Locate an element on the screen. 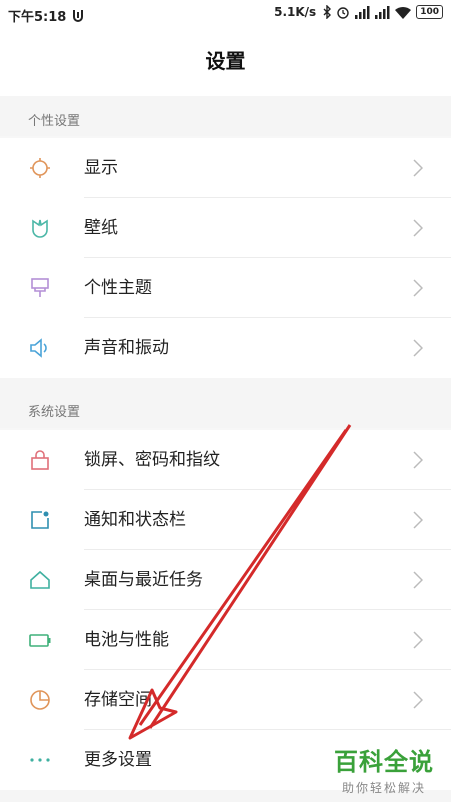 This screenshot has width=451, height=802. settings-item-label: 锁屏、密码和指纹 is located at coordinates (152, 460).